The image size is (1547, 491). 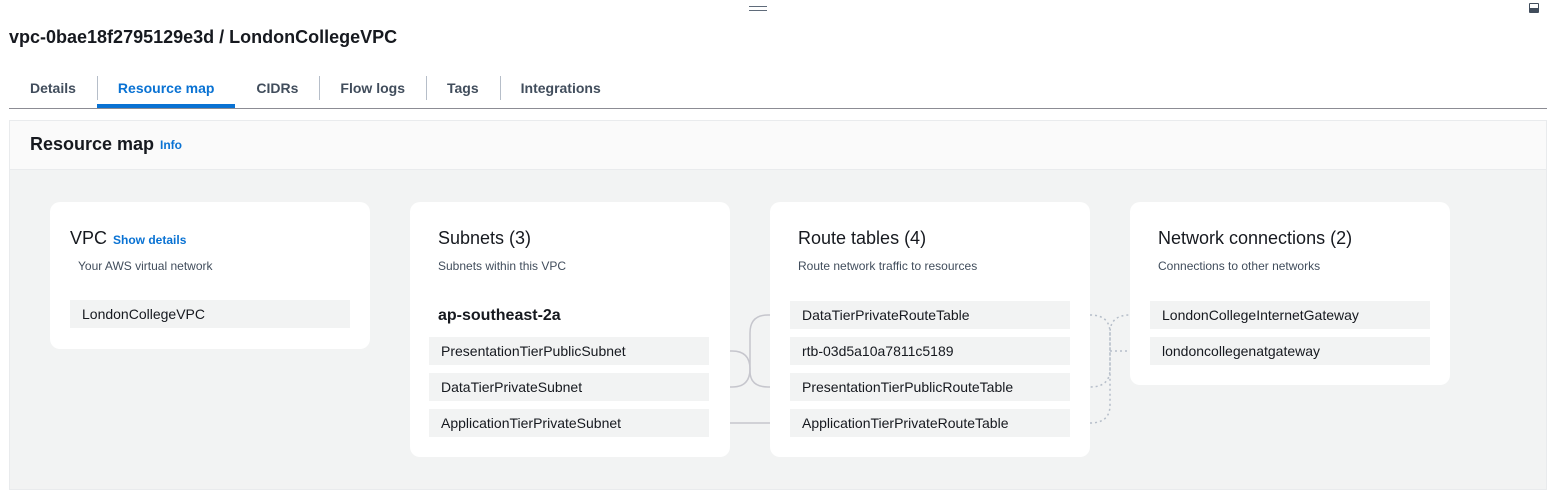 What do you see at coordinates (89, 238) in the screenshot?
I see `vpc-card-title: VPC` at bounding box center [89, 238].